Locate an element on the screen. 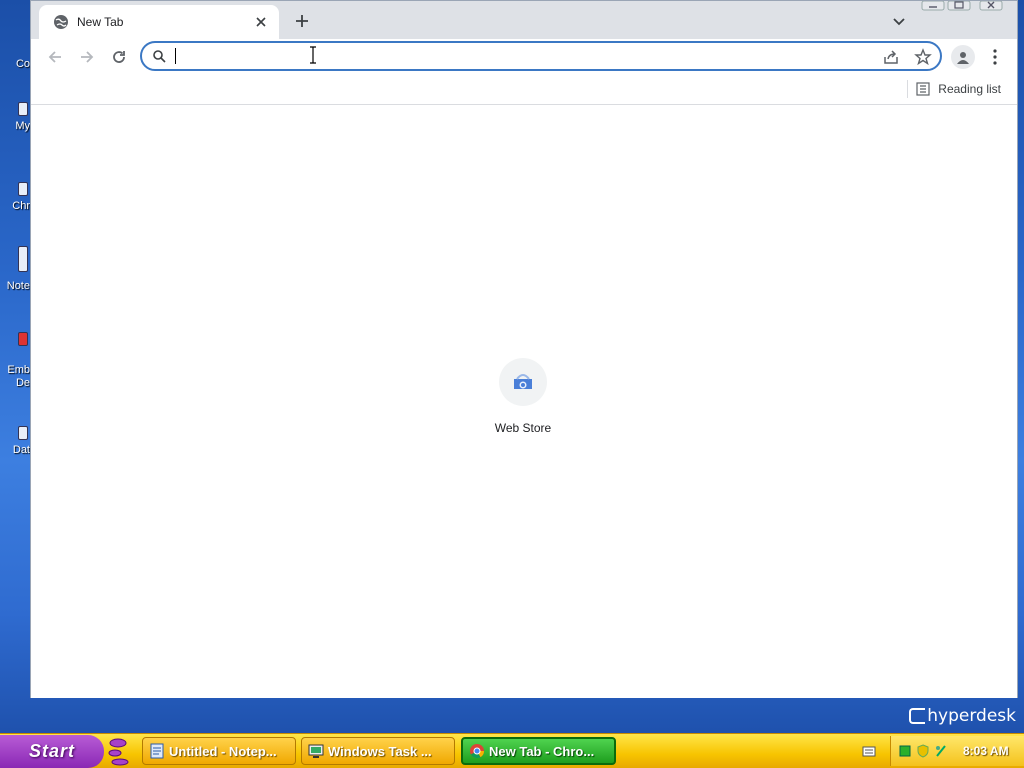 The height and width of the screenshot is (768, 1024). search-icon is located at coordinates (159, 56).